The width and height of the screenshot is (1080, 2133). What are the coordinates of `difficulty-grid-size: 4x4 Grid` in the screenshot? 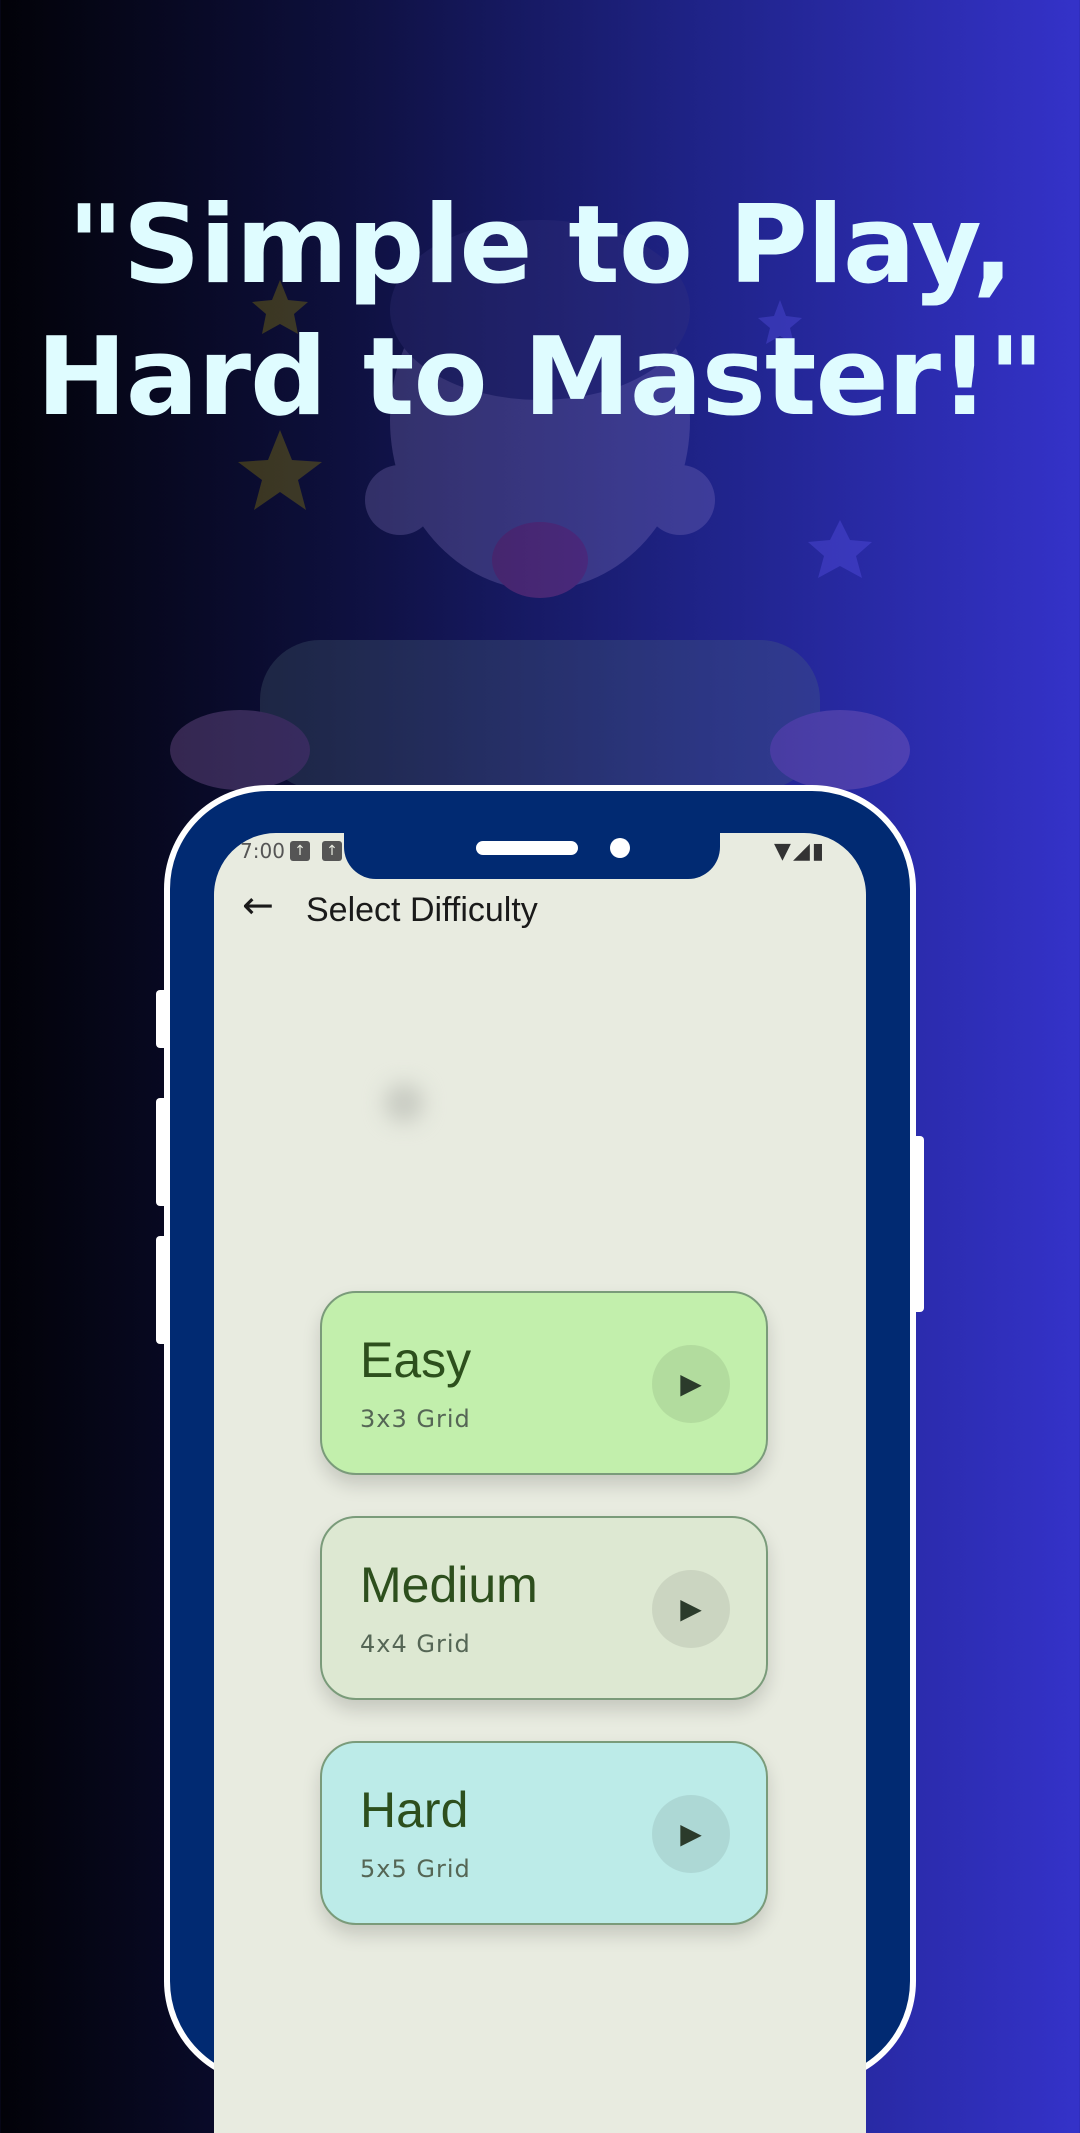 It's located at (415, 1644).